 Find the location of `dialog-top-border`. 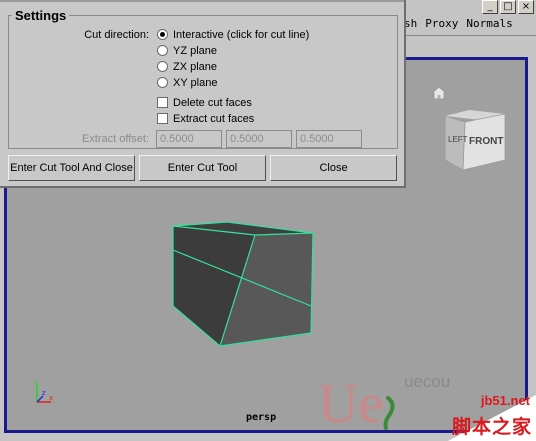

dialog-top-border is located at coordinates (202, 1).